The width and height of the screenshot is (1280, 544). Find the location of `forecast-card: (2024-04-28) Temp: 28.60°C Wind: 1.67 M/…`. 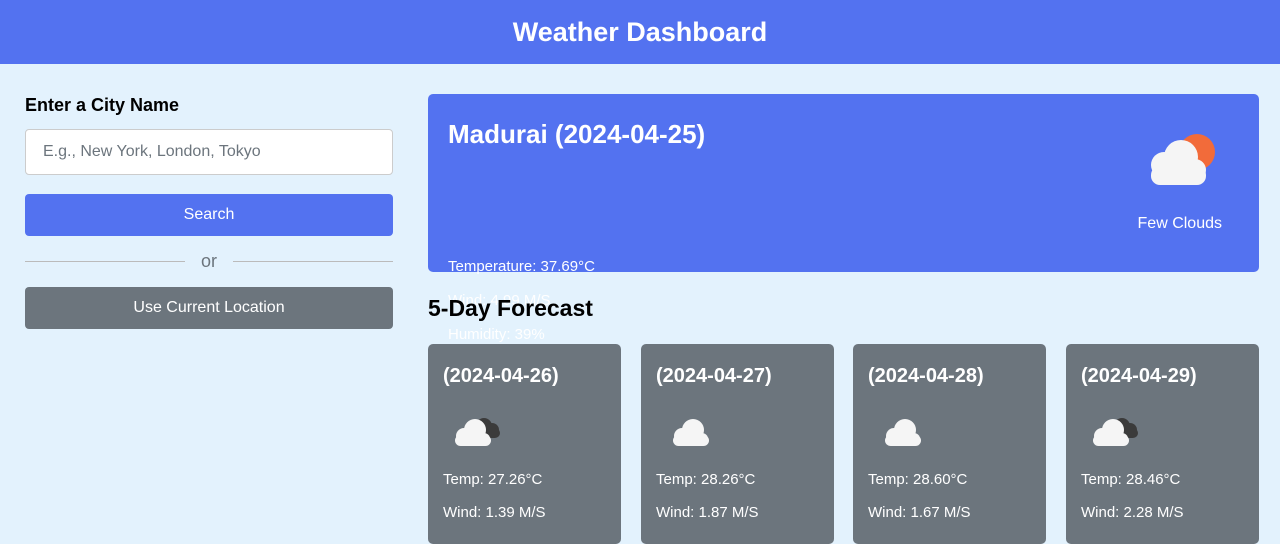

forecast-card: (2024-04-28) Temp: 28.60°C Wind: 1.67 M/… is located at coordinates (949, 444).